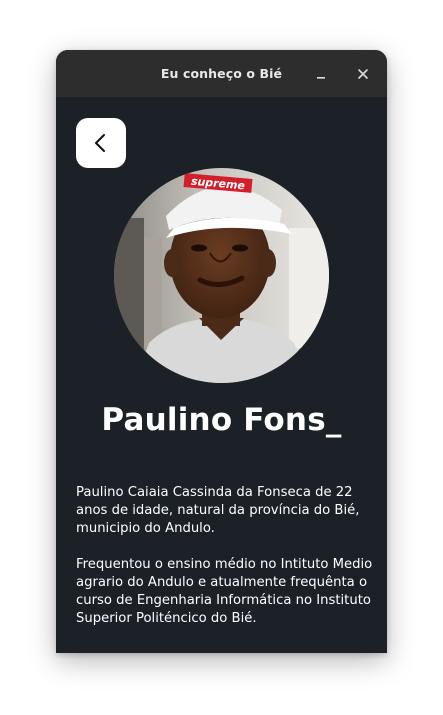 The height and width of the screenshot is (715, 443). I want to click on close-icon, so click(363, 74).